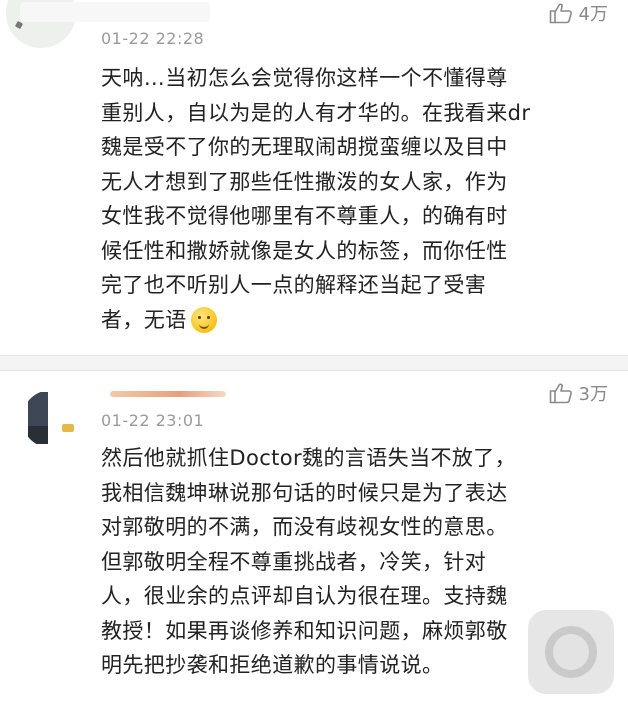  I want to click on comment-line: 教授！如果再谈修养和知识问题，麻烦郭敬, so click(304, 630).